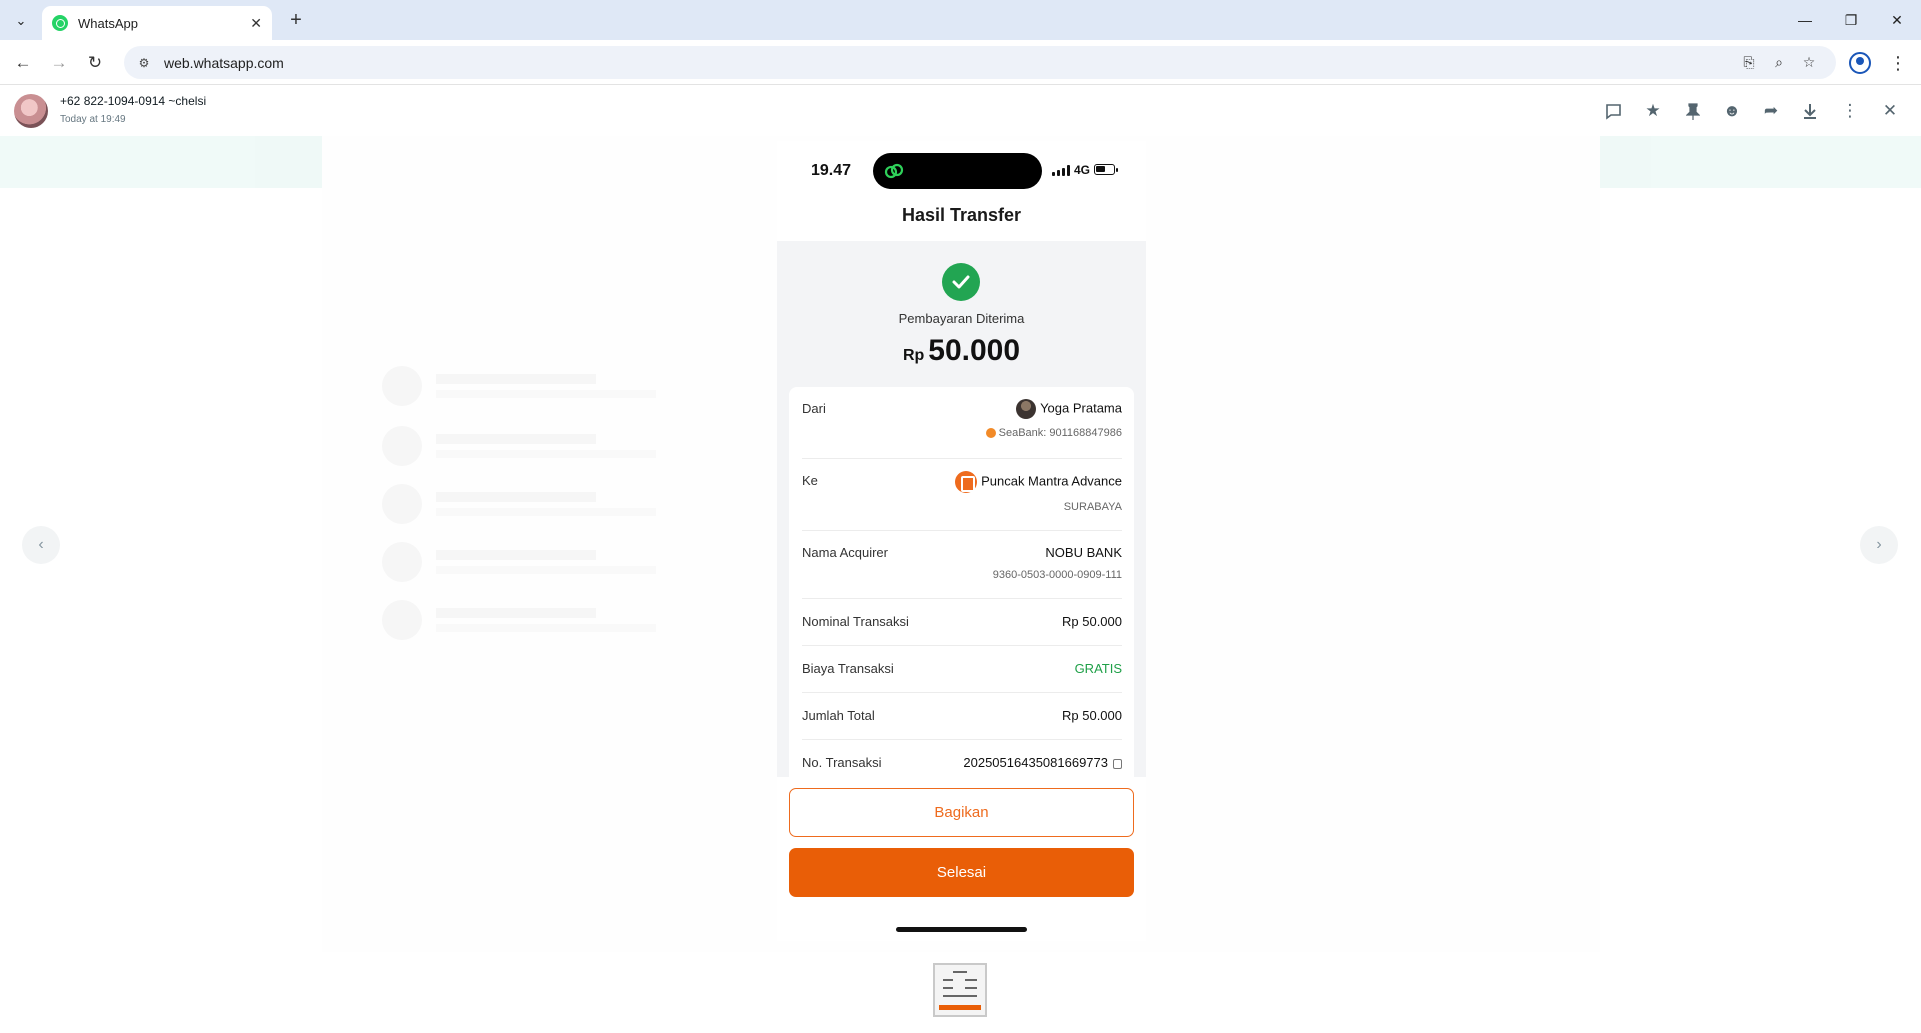 This screenshot has width=1921, height=1033. I want to click on from-value: Yoga Pratama, so click(1069, 409).